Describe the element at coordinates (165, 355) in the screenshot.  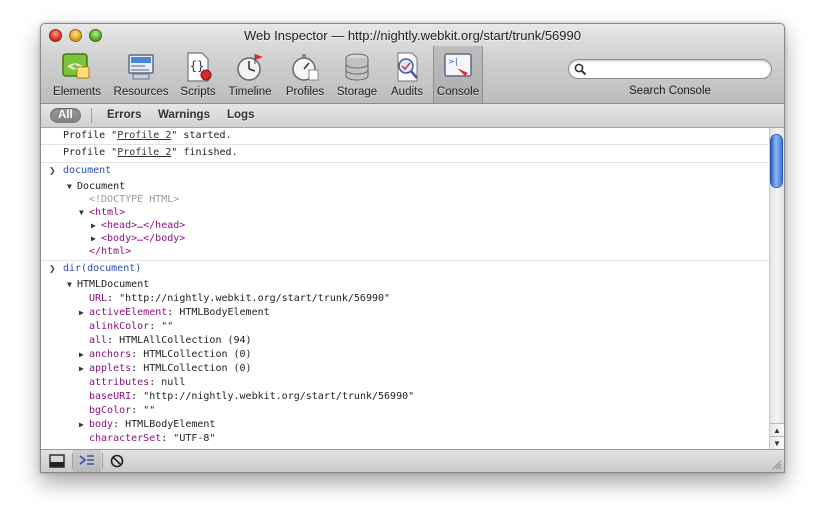
I see `property-row: ▶ anchors: HTMLCollection (0)` at that location.